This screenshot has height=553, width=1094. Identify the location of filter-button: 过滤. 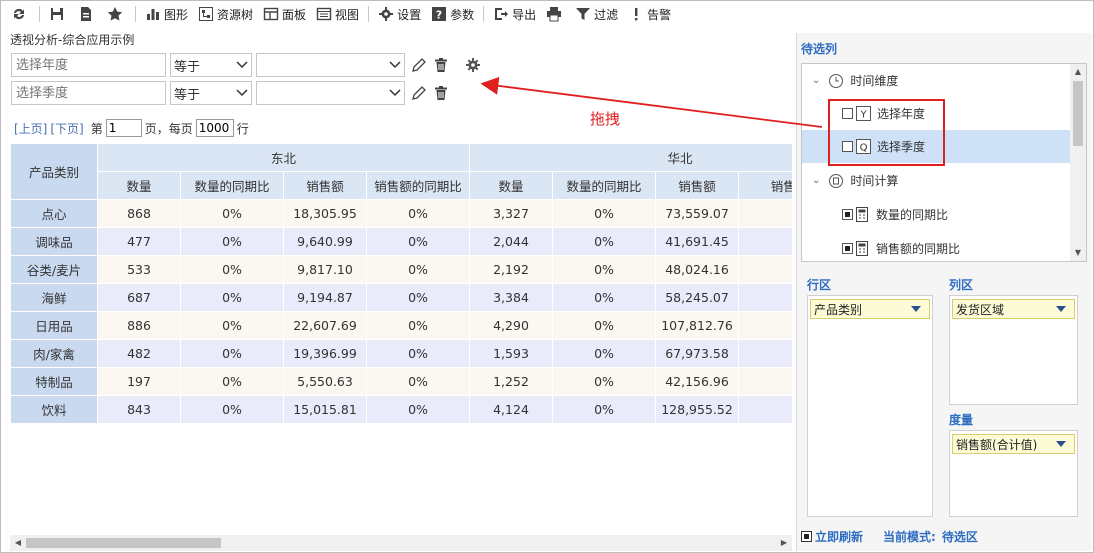
(596, 14).